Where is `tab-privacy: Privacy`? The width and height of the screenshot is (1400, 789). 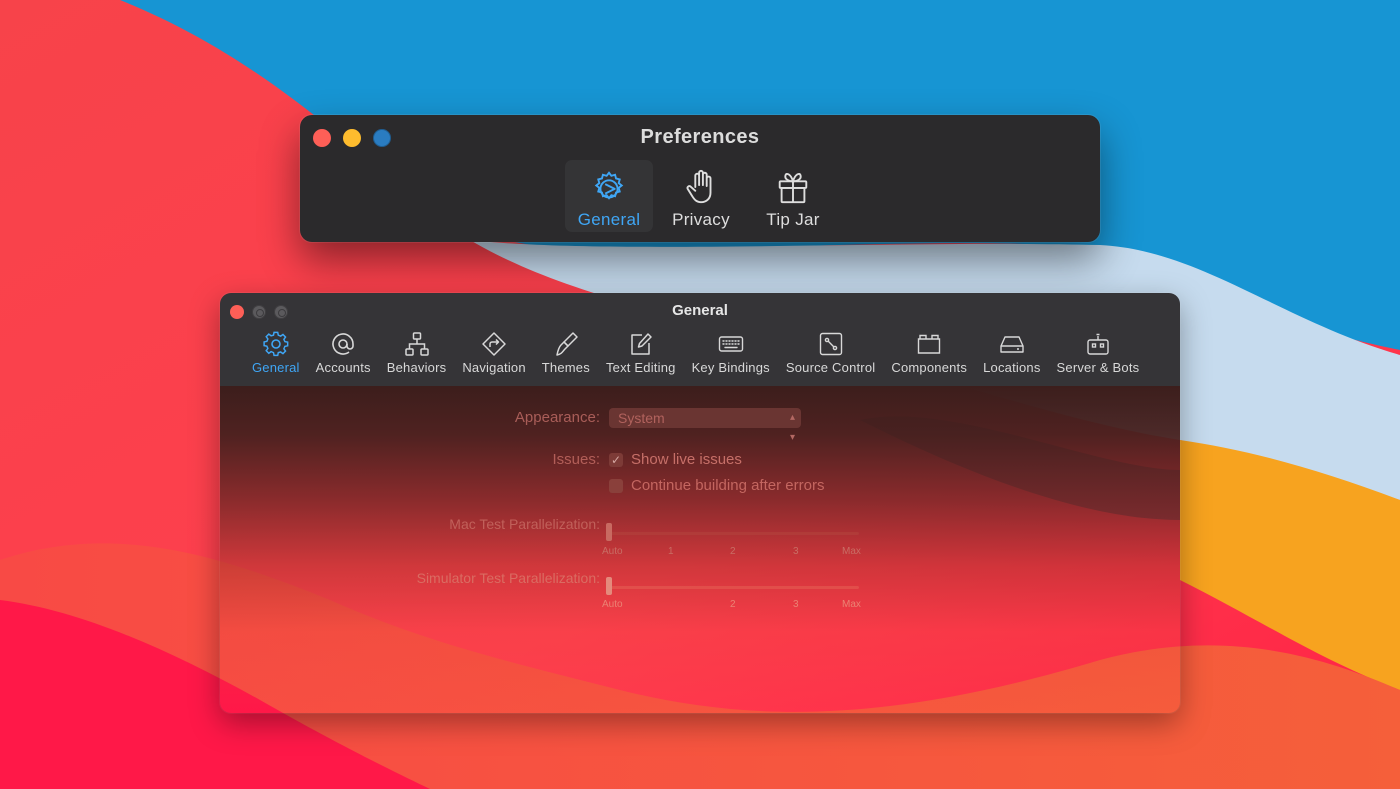
tab-privacy: Privacy is located at coordinates (701, 196).